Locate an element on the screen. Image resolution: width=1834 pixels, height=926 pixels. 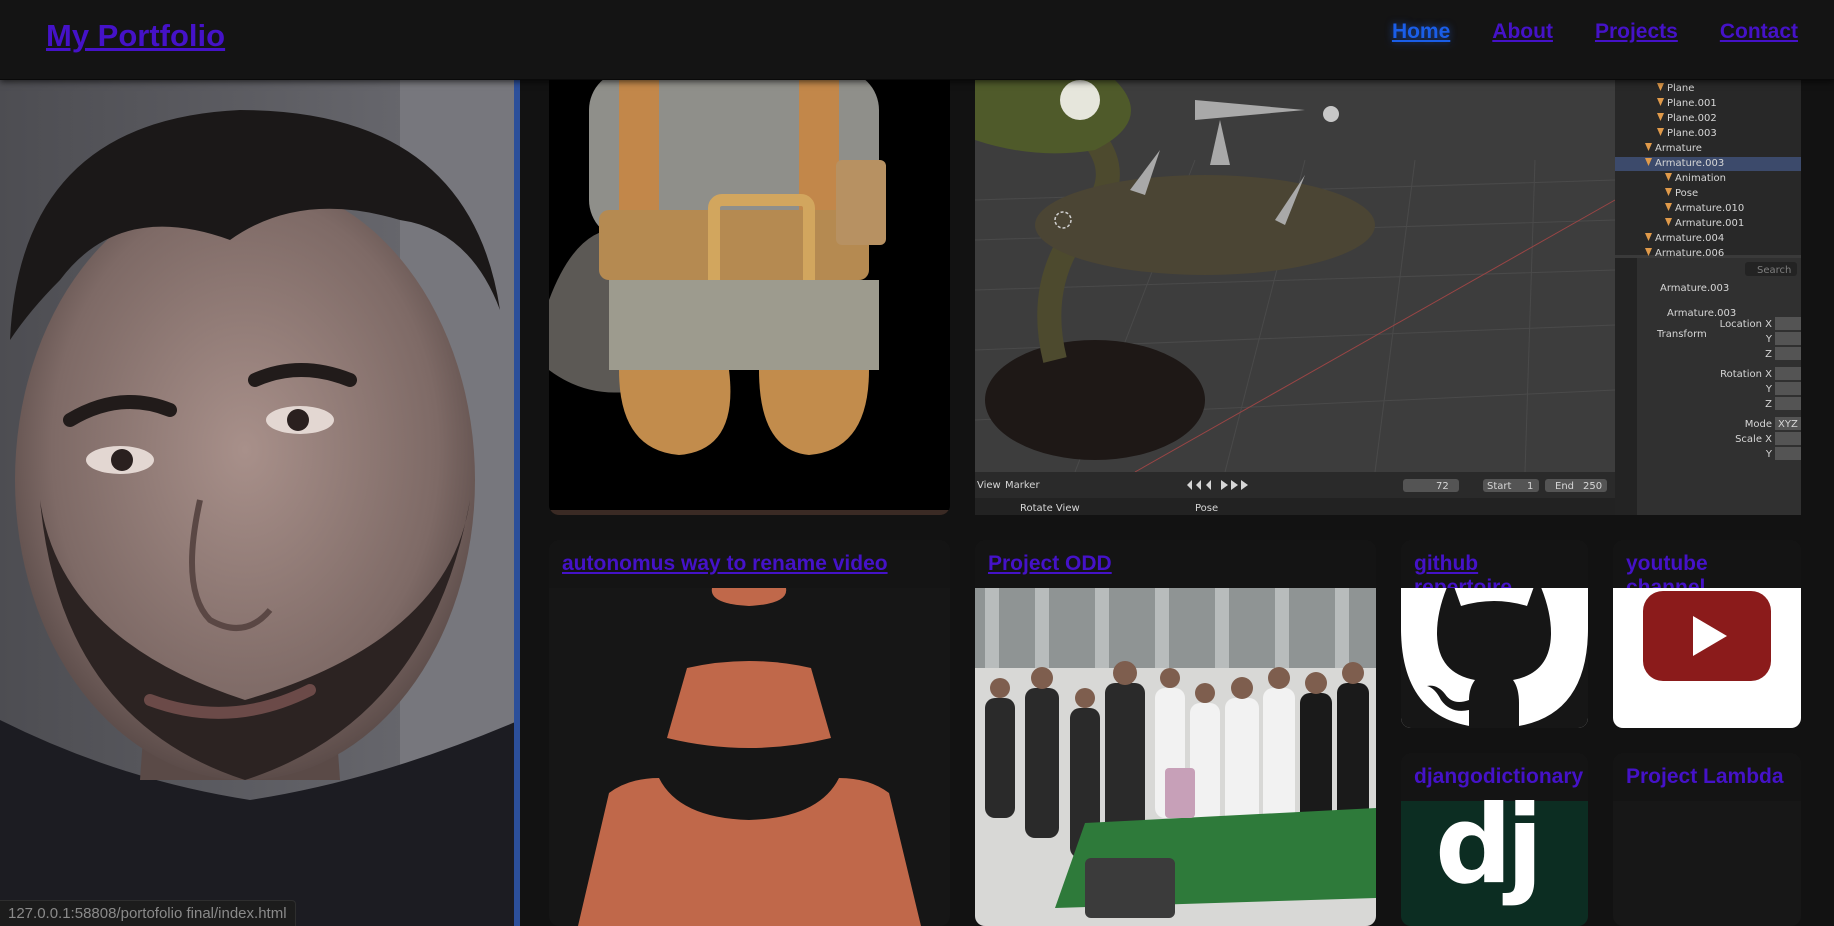
main-nav: Home About Projects Contact is located at coordinates (1574, 32).